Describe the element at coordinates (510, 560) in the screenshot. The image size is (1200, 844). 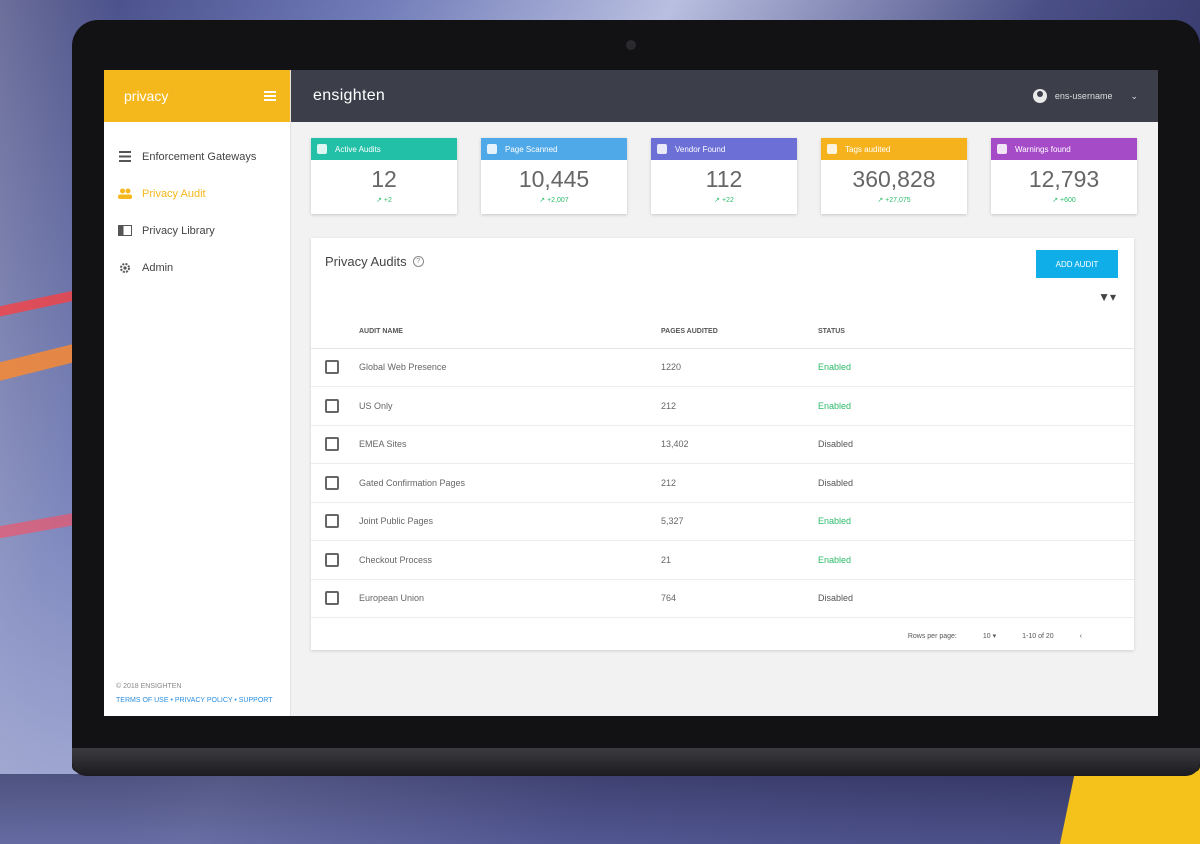
I see `audit-name: Checkout Process` at that location.